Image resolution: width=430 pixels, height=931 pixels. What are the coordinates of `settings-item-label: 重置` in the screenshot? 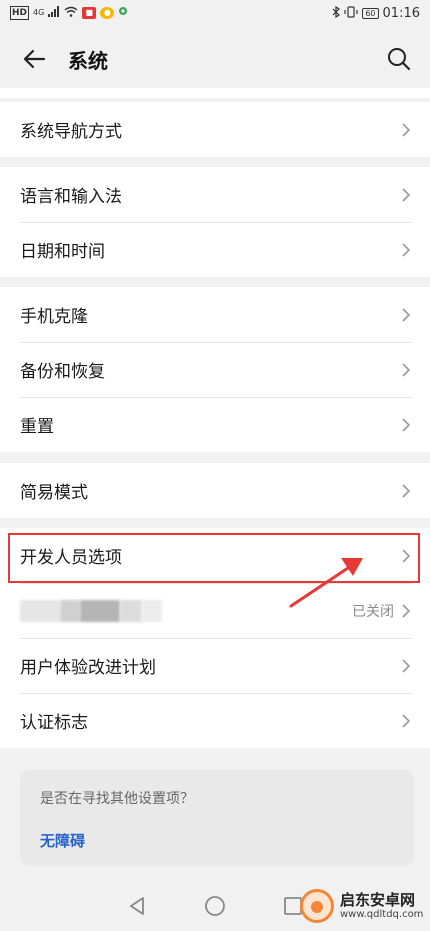 It's located at (37, 427).